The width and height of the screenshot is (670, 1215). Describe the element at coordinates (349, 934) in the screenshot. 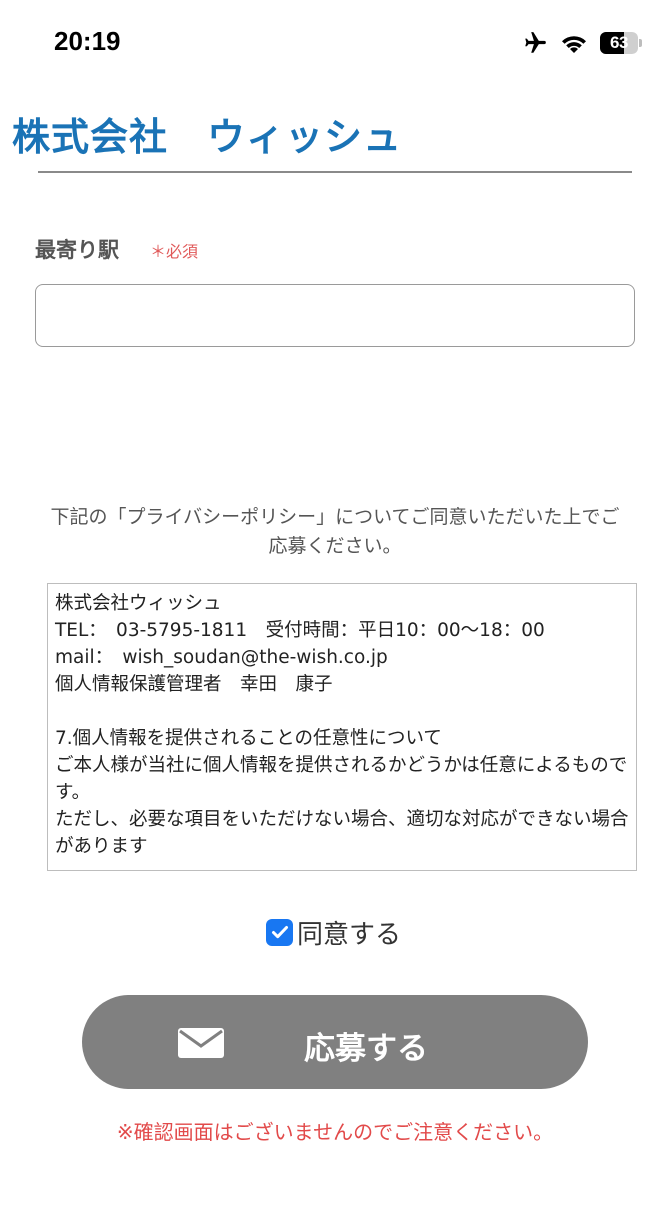

I see `agree-label: 同意する` at that location.